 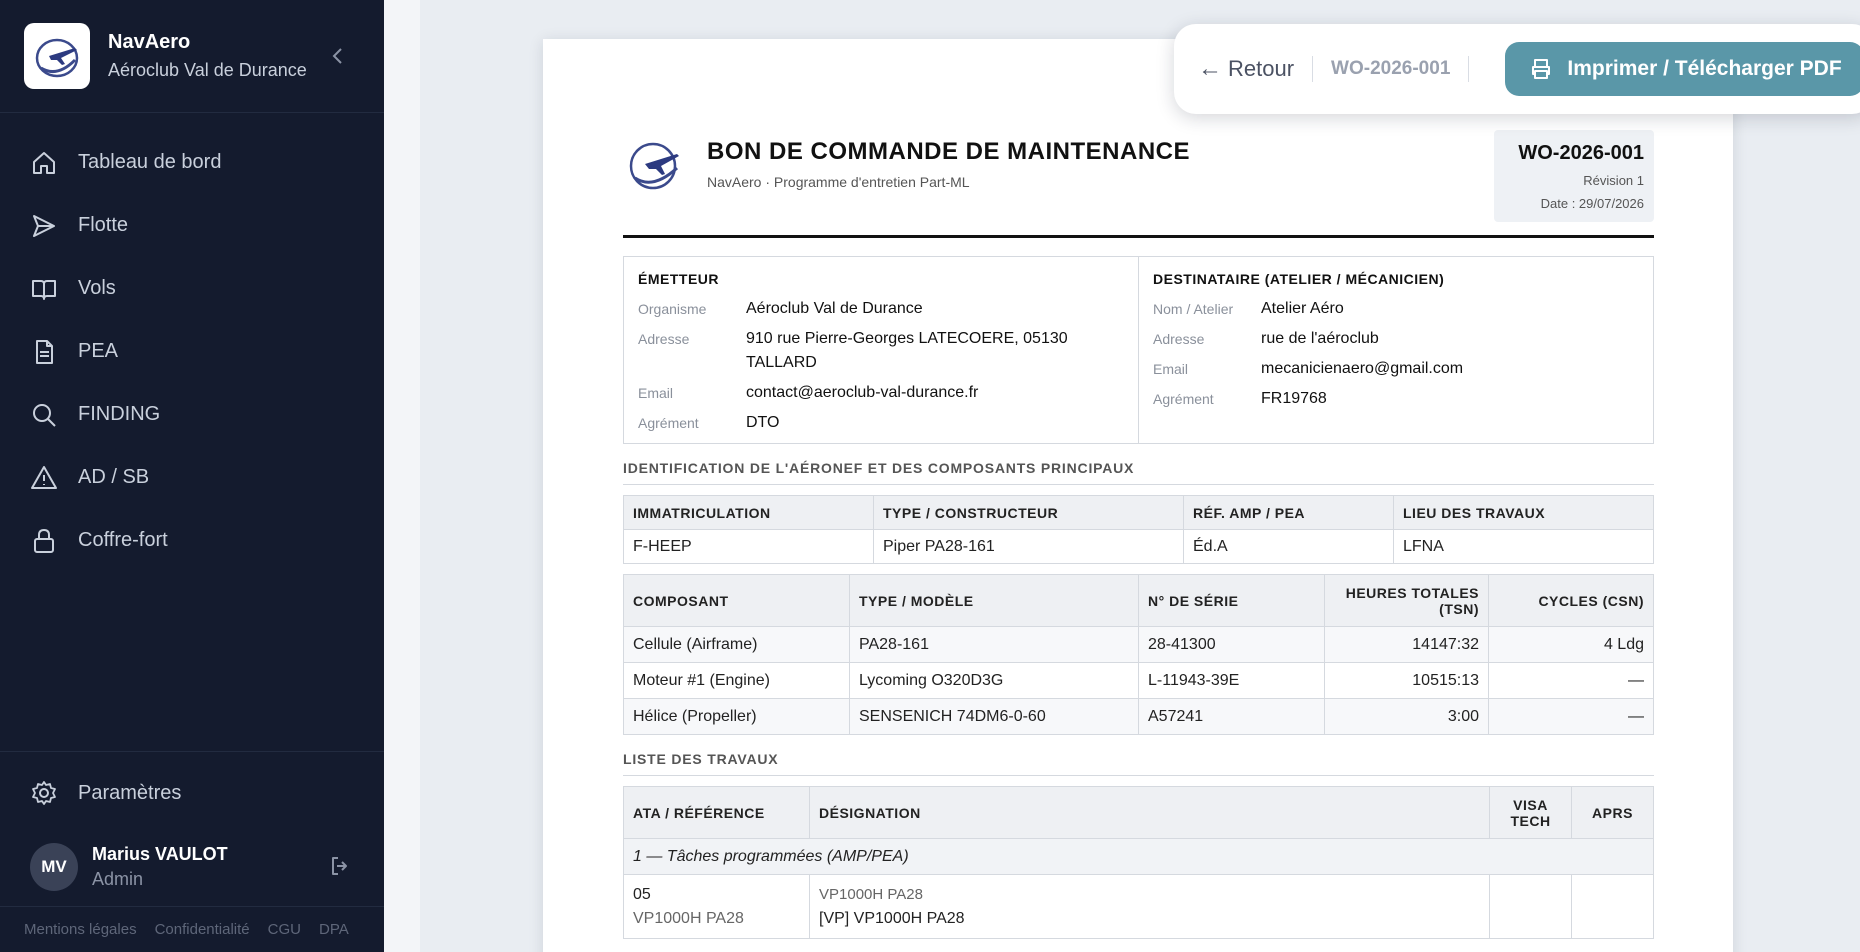 What do you see at coordinates (716, 812) in the screenshot?
I see `column-header: ATA / RÉFÉRENCE` at bounding box center [716, 812].